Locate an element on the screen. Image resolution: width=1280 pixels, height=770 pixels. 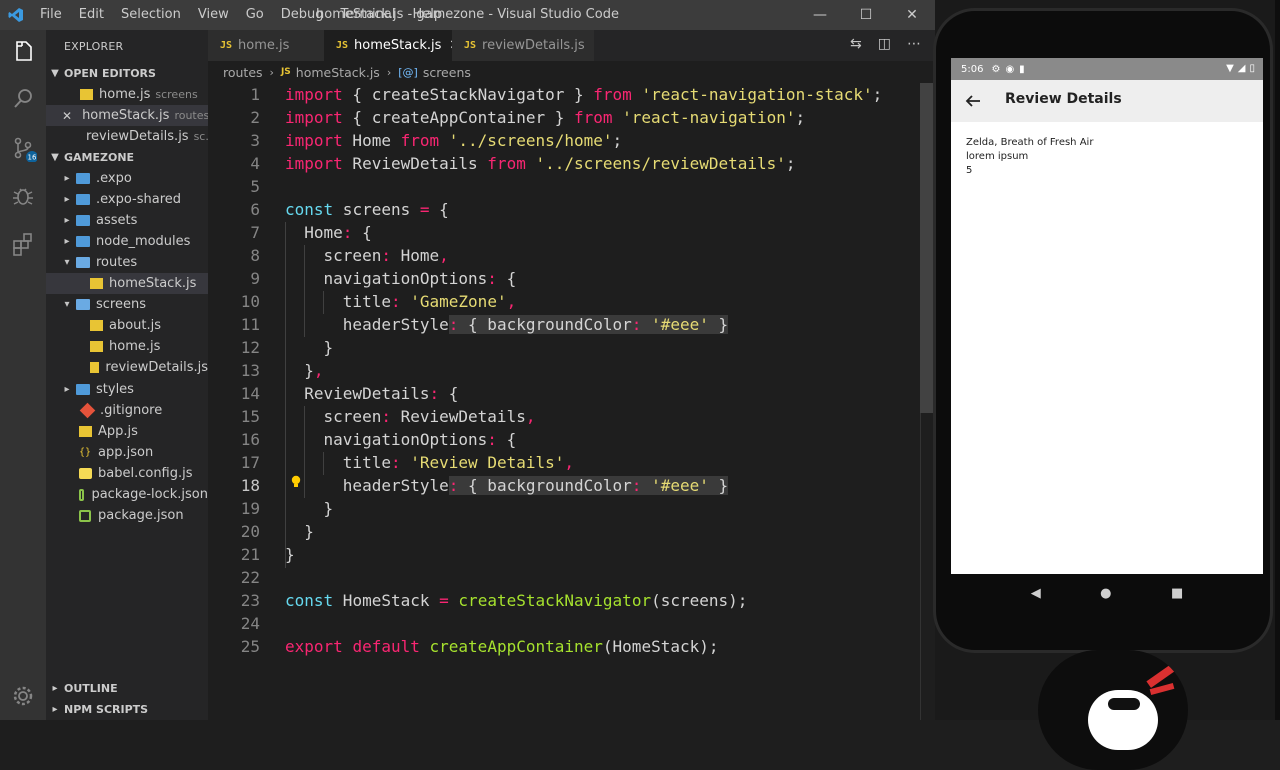
code-line: headerStyle: { backgroundColor: '#eee' } is located at coordinates (507, 485).